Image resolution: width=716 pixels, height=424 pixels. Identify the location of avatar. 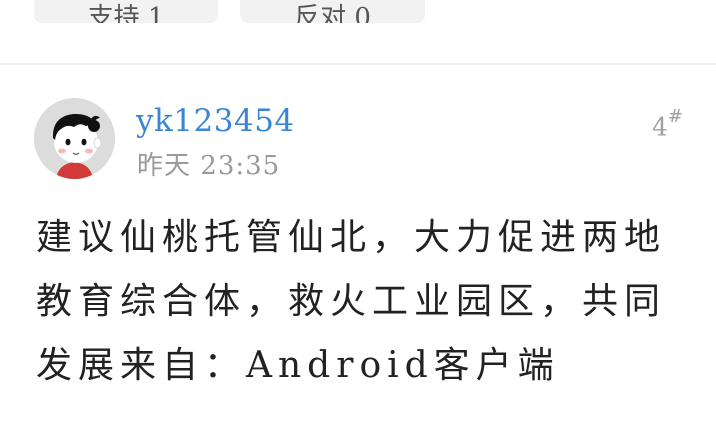
(74, 138).